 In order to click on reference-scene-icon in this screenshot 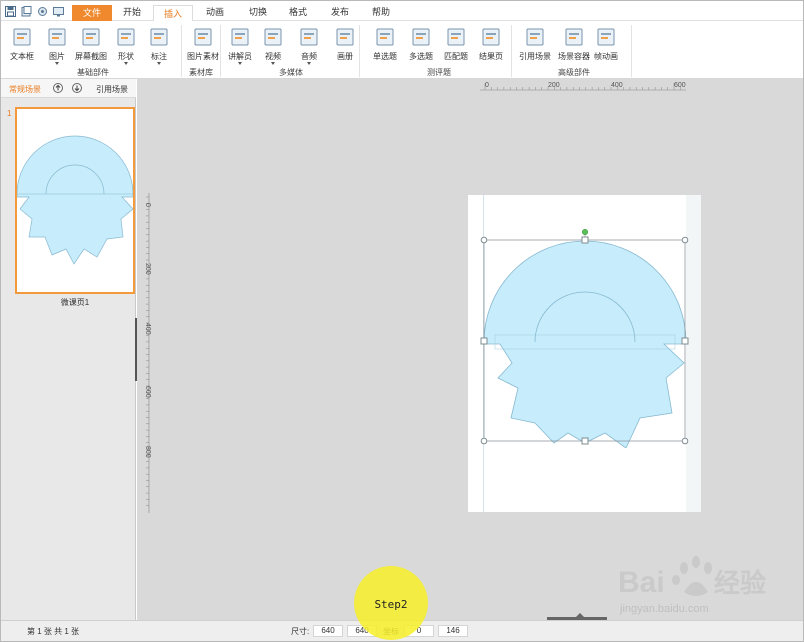, I will do `click(535, 37)`.